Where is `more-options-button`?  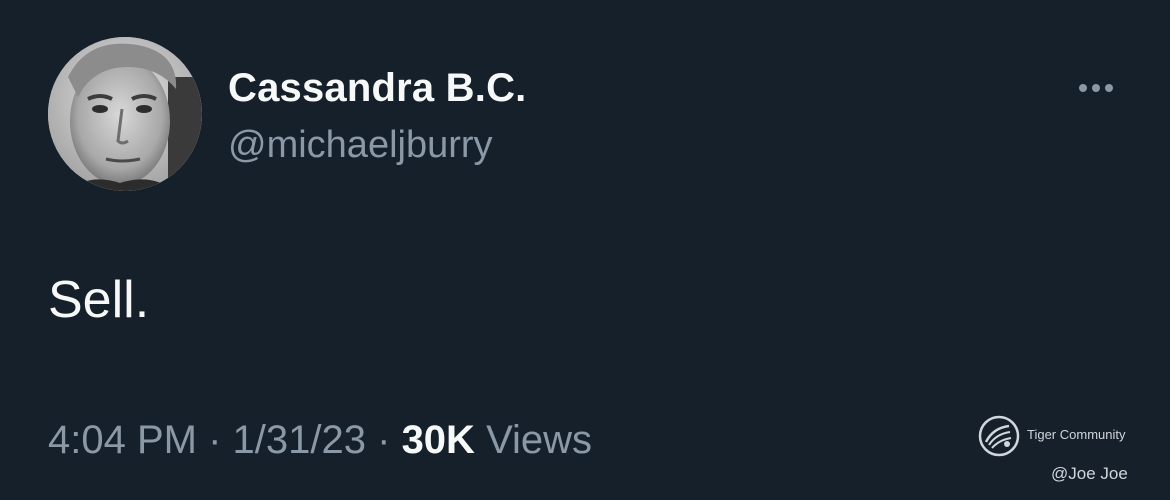 more-options-button is located at coordinates (1096, 88).